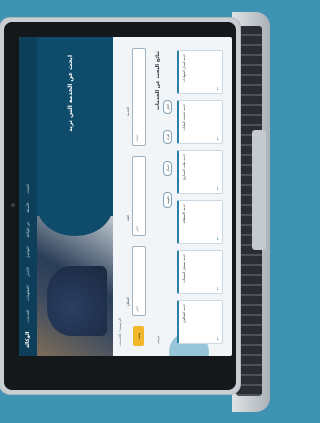 This screenshot has width=320, height=423. I want to click on nav-item: المعلومات, so click(28, 293).